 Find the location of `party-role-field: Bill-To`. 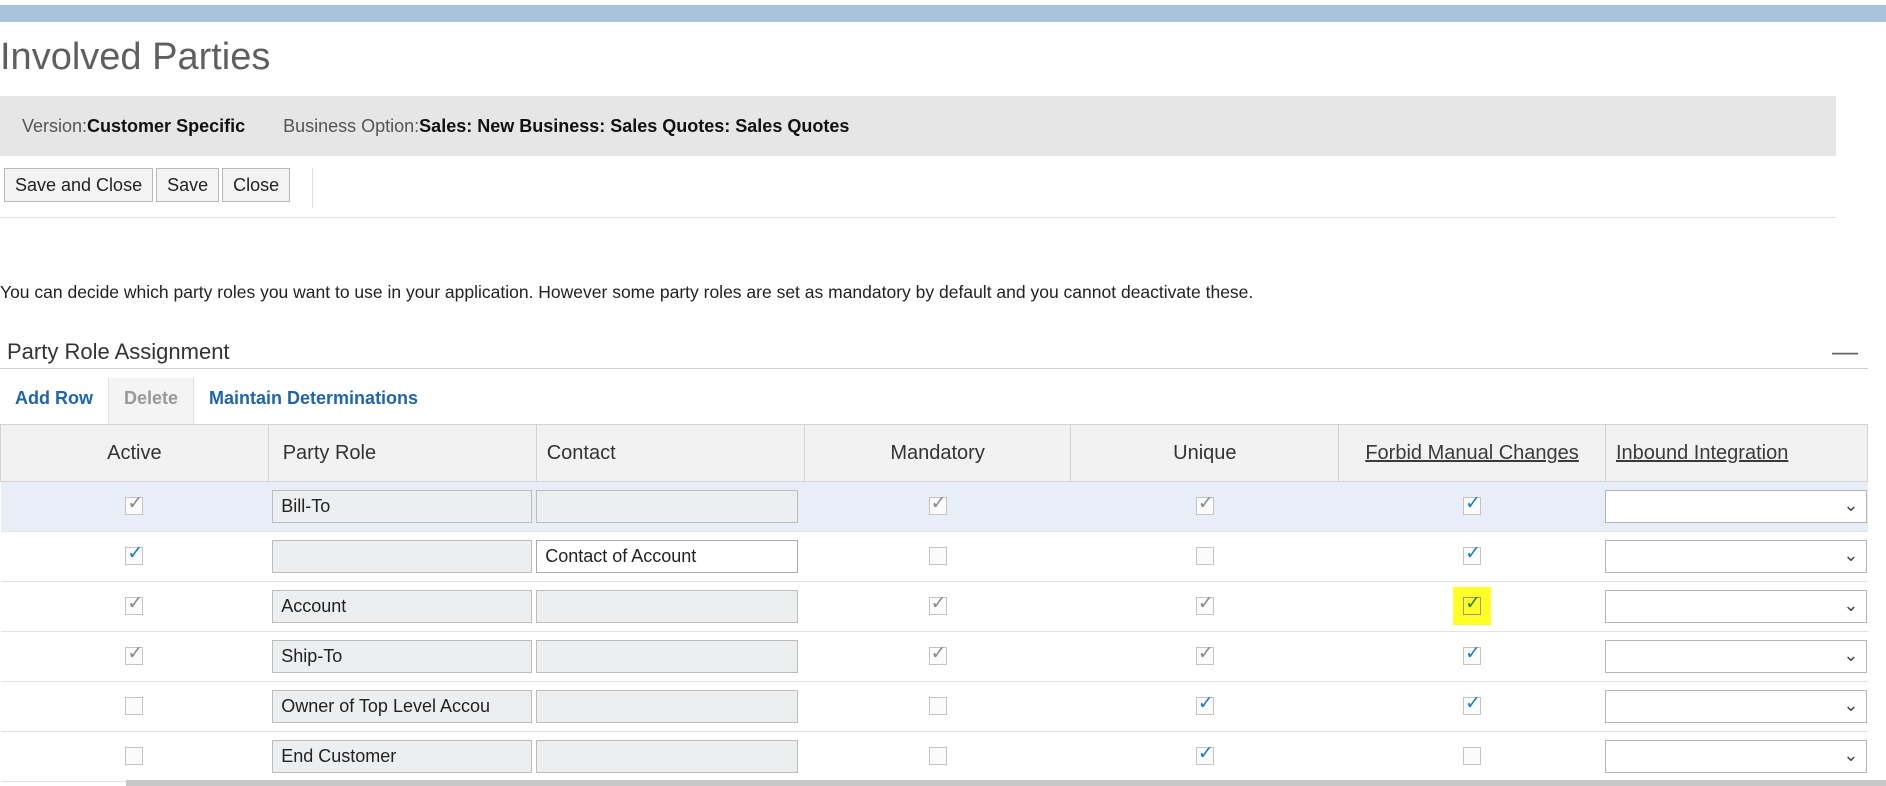

party-role-field: Bill-To is located at coordinates (402, 506).